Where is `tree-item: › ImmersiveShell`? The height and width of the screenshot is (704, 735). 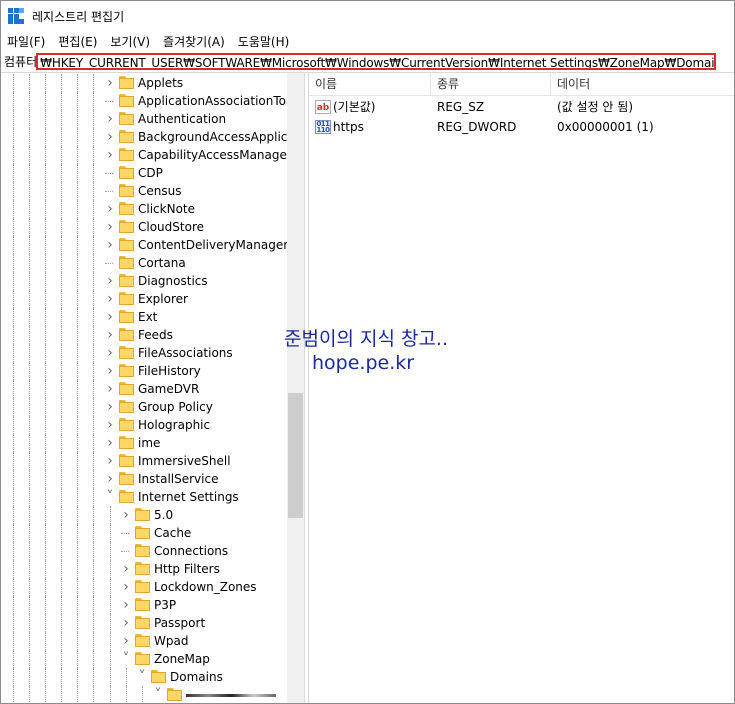
tree-item: › ImmersiveShell is located at coordinates (144, 461).